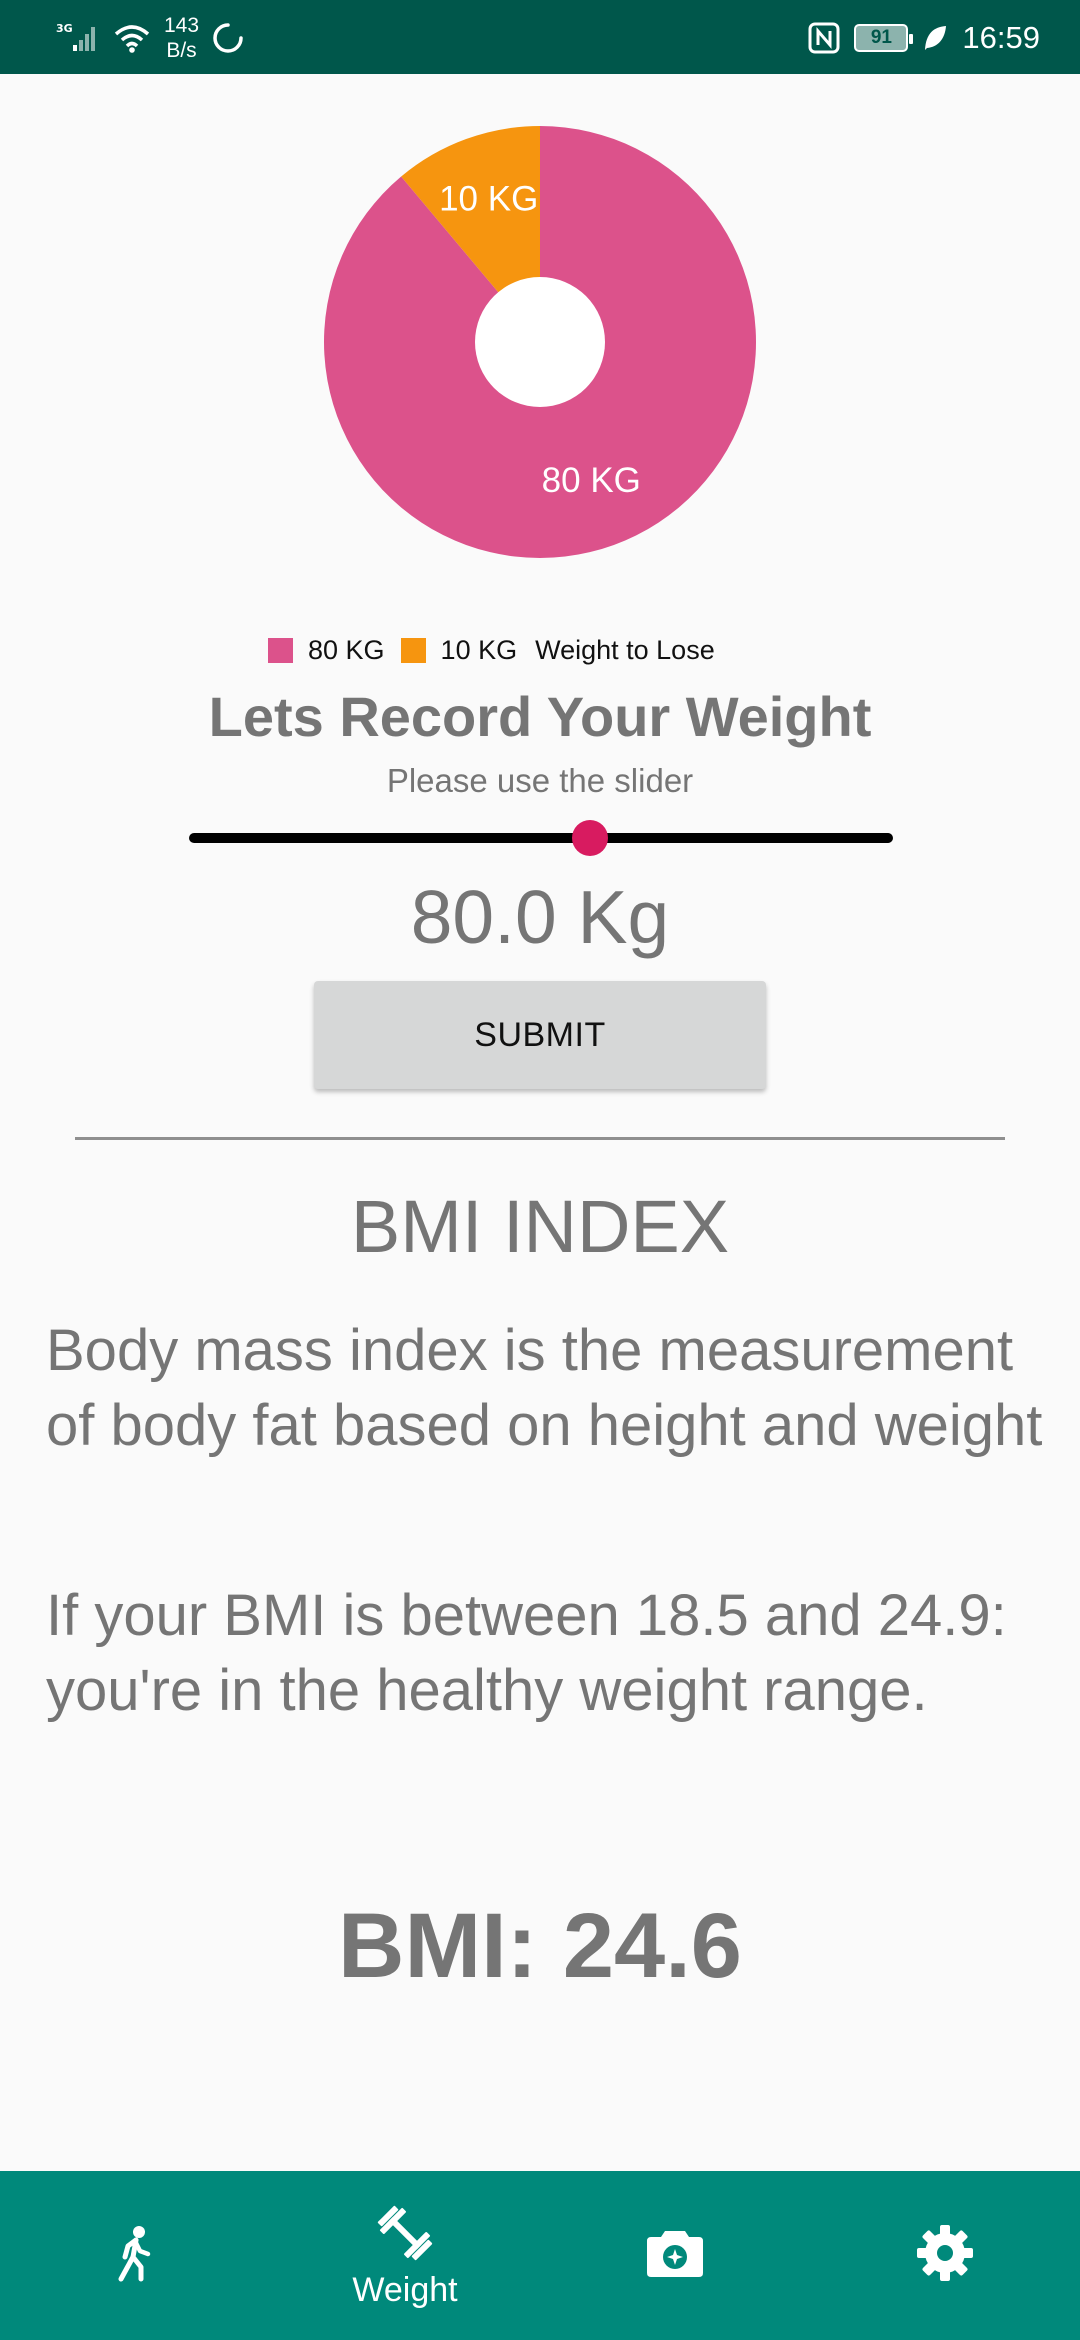 The width and height of the screenshot is (1080, 2340). Describe the element at coordinates (132, 39) in the screenshot. I see `wifi-icon` at that location.